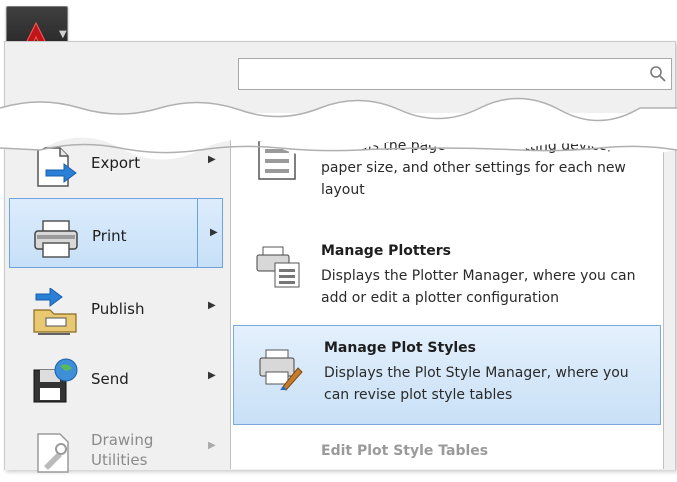  Describe the element at coordinates (55, 380) in the screenshot. I see `send-icon` at that location.